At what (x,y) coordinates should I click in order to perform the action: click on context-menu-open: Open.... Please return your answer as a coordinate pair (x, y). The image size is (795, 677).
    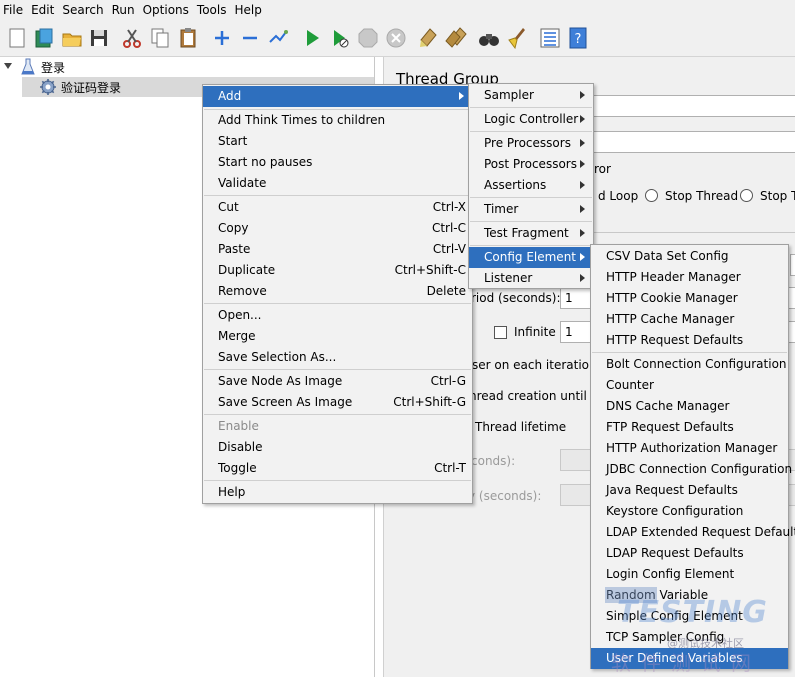
    Looking at the image, I should click on (337, 315).